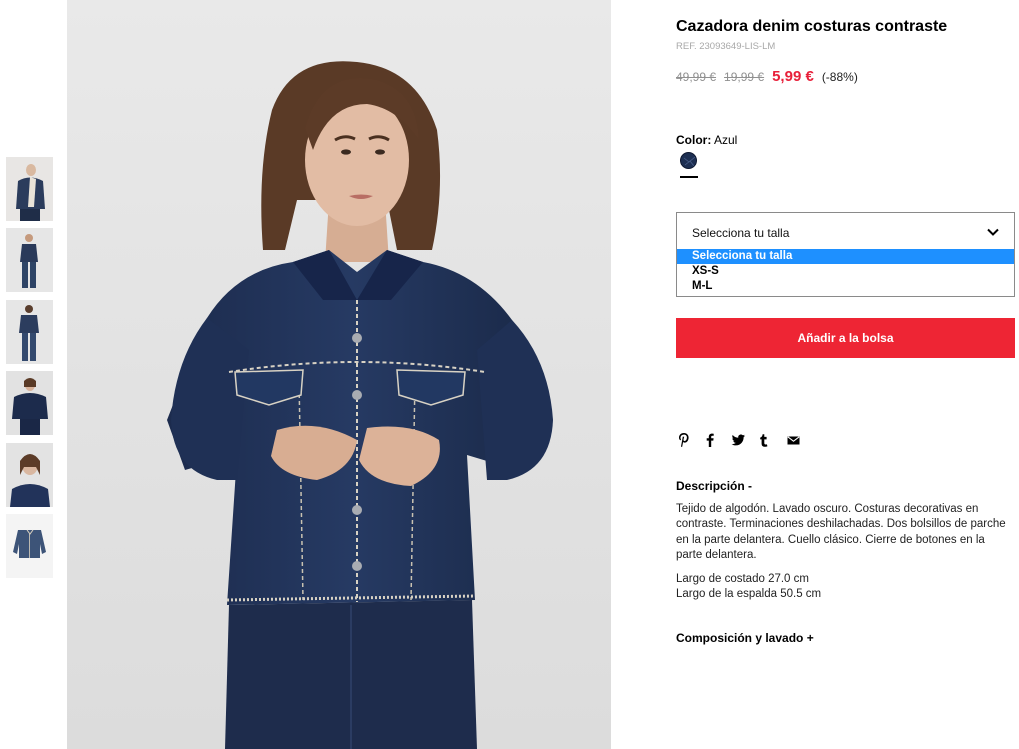 Image resolution: width=1019 pixels, height=749 pixels. Describe the element at coordinates (993, 232) in the screenshot. I see `chevron-down-icon` at that location.